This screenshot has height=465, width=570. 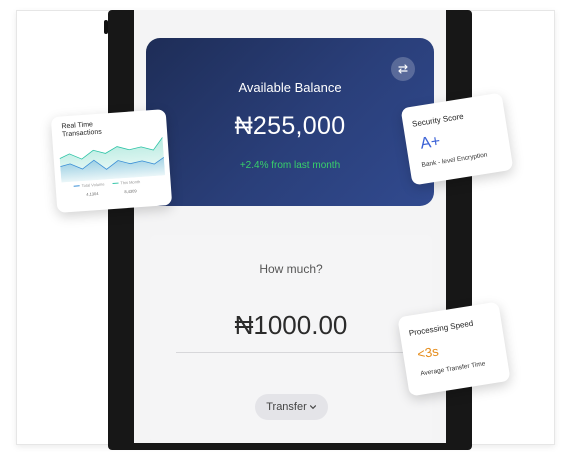 I want to click on amount-prompt: How much?, so click(x=291, y=269).